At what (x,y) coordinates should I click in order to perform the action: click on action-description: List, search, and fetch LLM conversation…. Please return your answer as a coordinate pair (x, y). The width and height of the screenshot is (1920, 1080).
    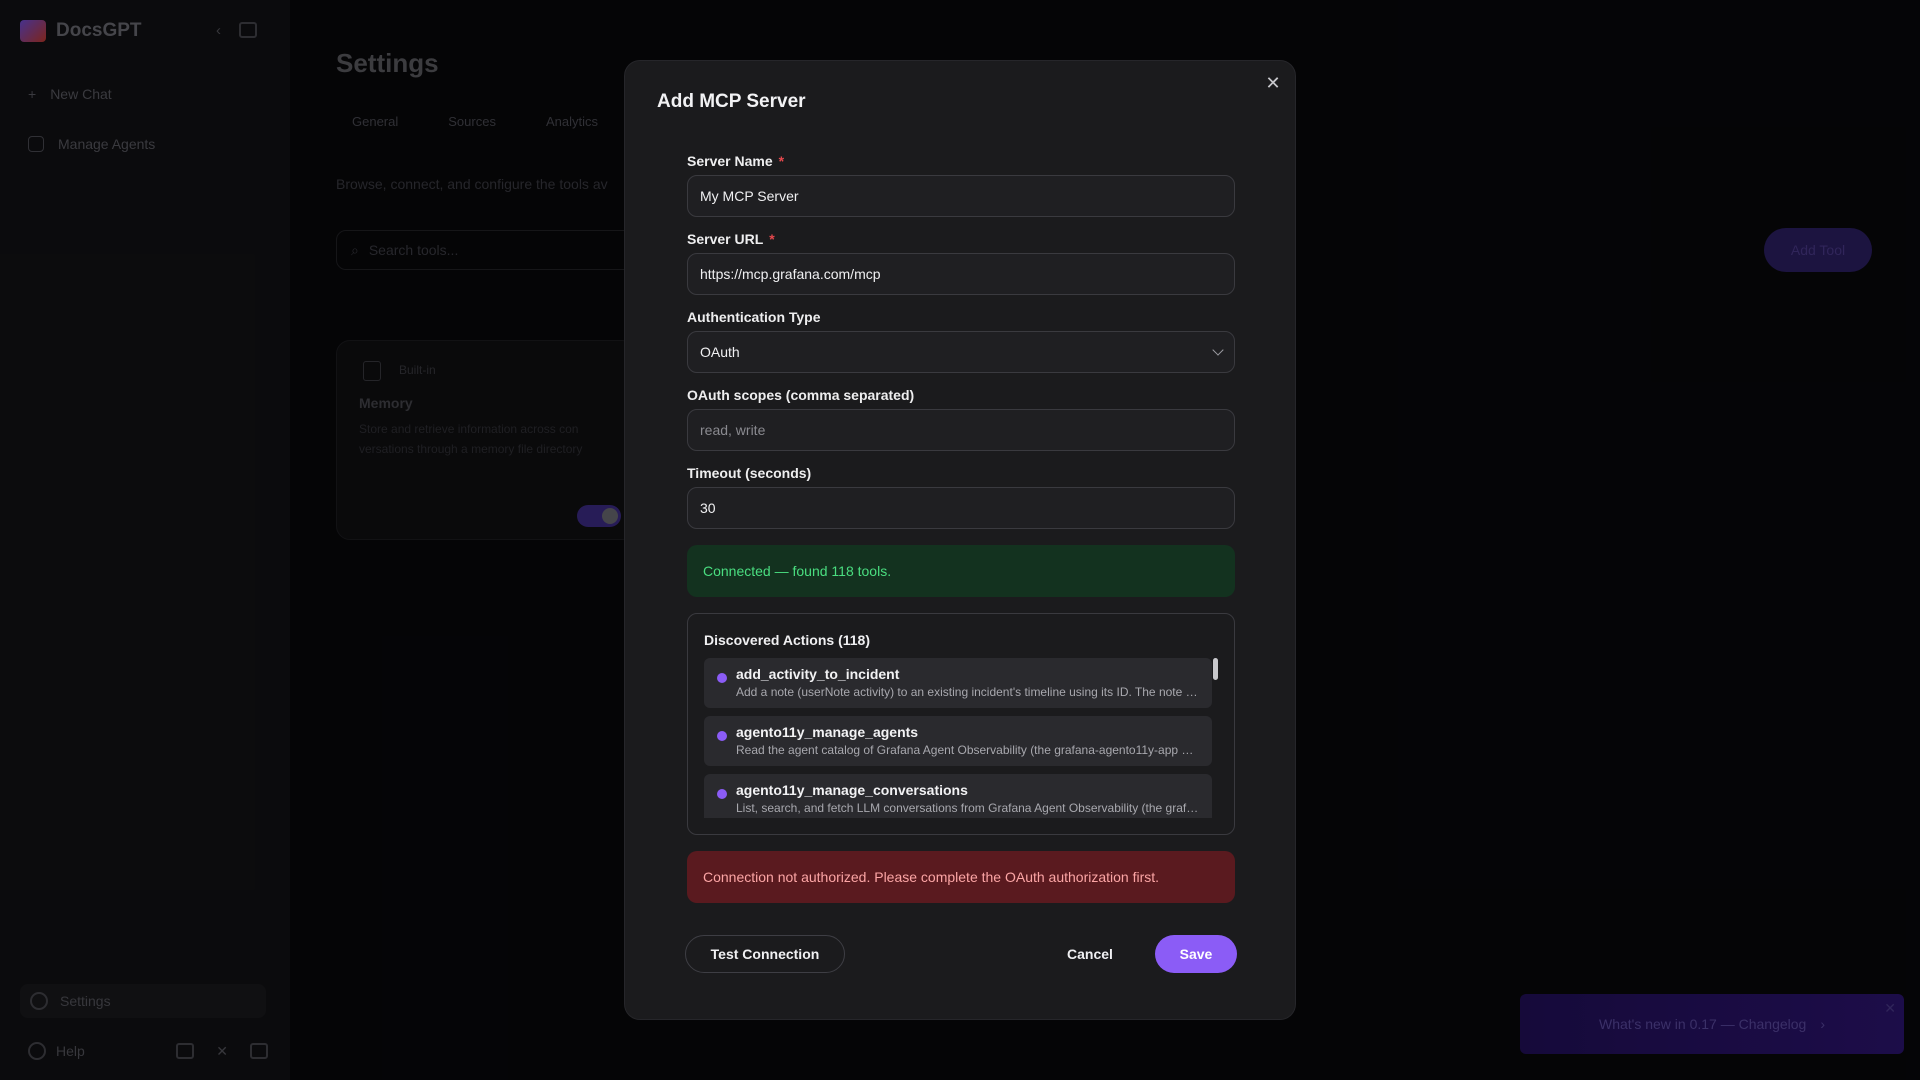
    Looking at the image, I should click on (968, 808).